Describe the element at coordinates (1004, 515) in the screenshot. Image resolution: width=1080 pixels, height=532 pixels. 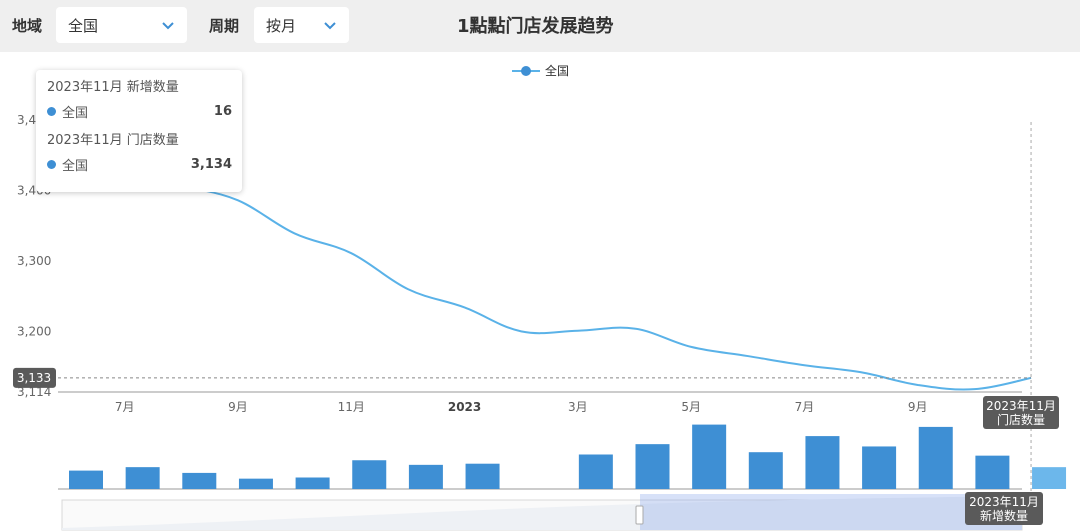
I see `axis-pointer-x-label-bottom: 新增数量` at that location.